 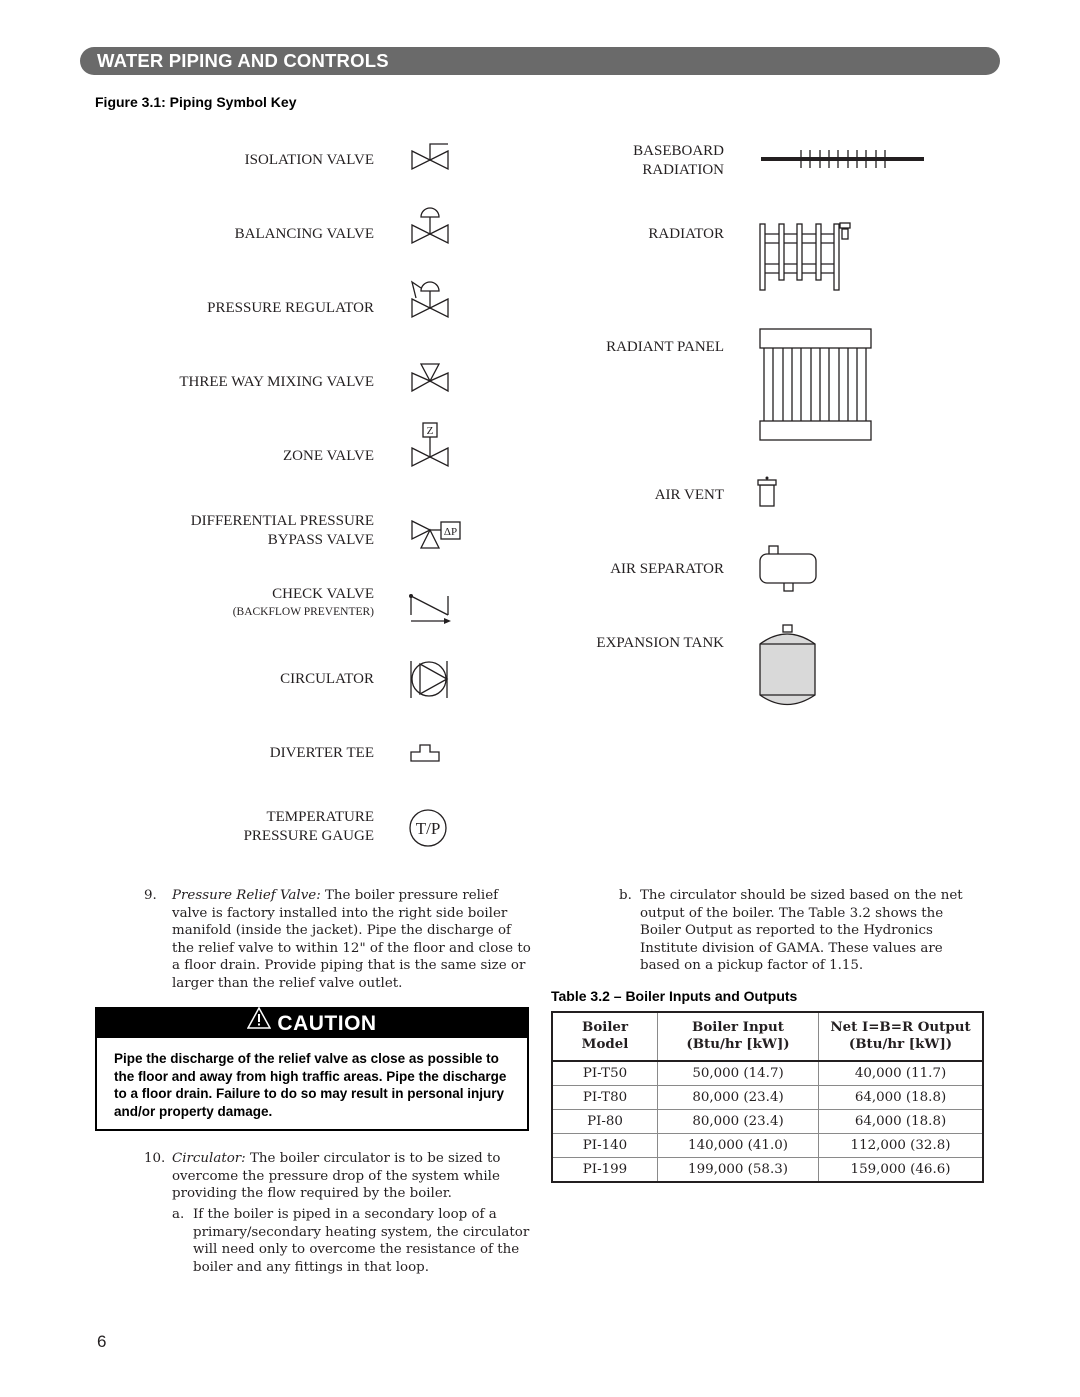 I want to click on section-banner: WATER PIPING AND CONTROLS, so click(x=540, y=61).